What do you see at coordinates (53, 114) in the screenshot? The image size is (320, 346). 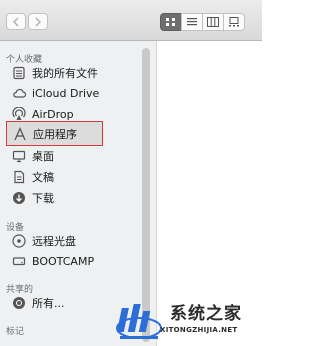 I see `sidebar-item-label: AirDrop` at bounding box center [53, 114].